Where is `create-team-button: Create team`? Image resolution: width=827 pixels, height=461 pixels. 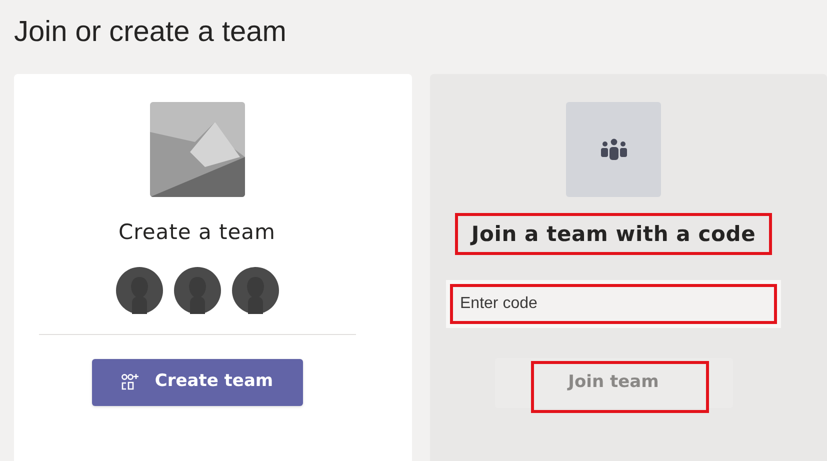 create-team-button: Create team is located at coordinates (197, 382).